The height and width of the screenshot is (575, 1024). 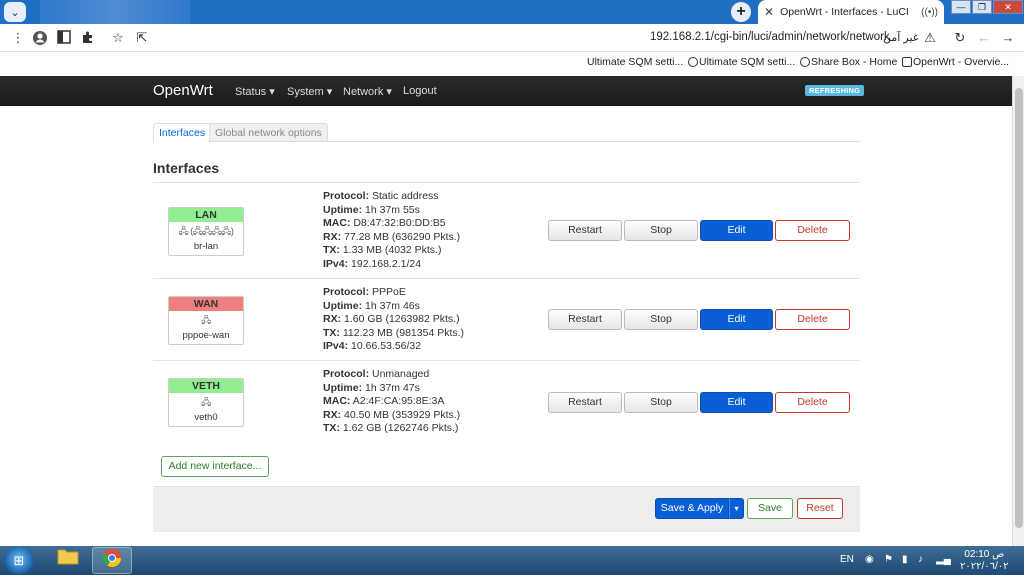 What do you see at coordinates (206, 417) in the screenshot?
I see `interface-device: veth0` at bounding box center [206, 417].